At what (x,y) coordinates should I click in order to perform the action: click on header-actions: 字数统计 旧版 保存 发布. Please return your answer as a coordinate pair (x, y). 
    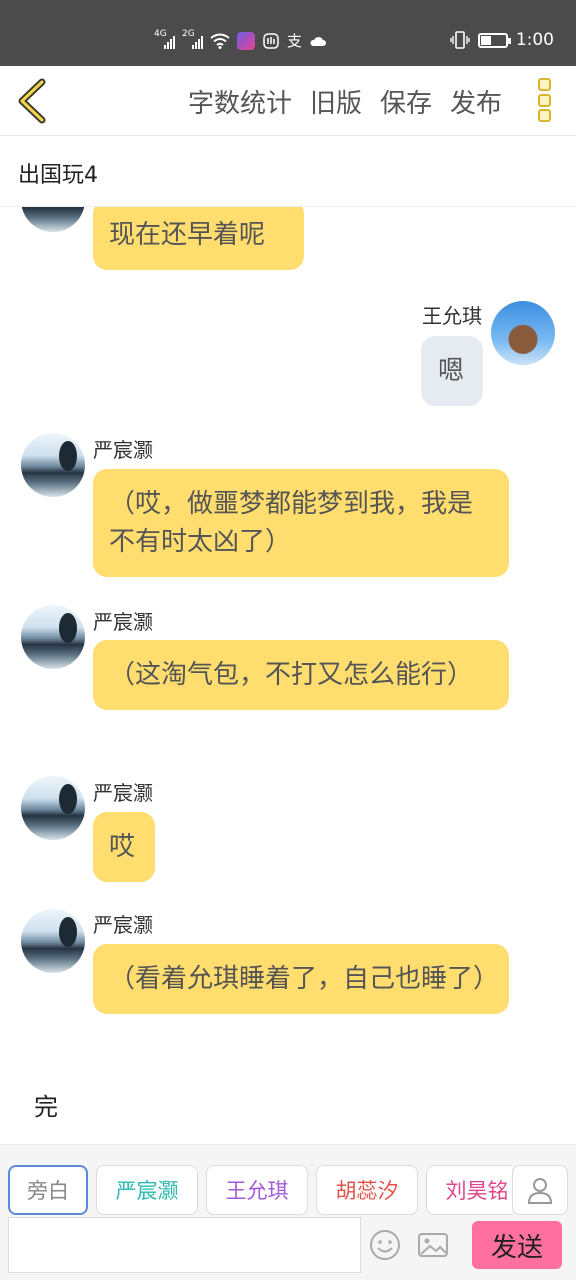
    Looking at the image, I should click on (345, 101).